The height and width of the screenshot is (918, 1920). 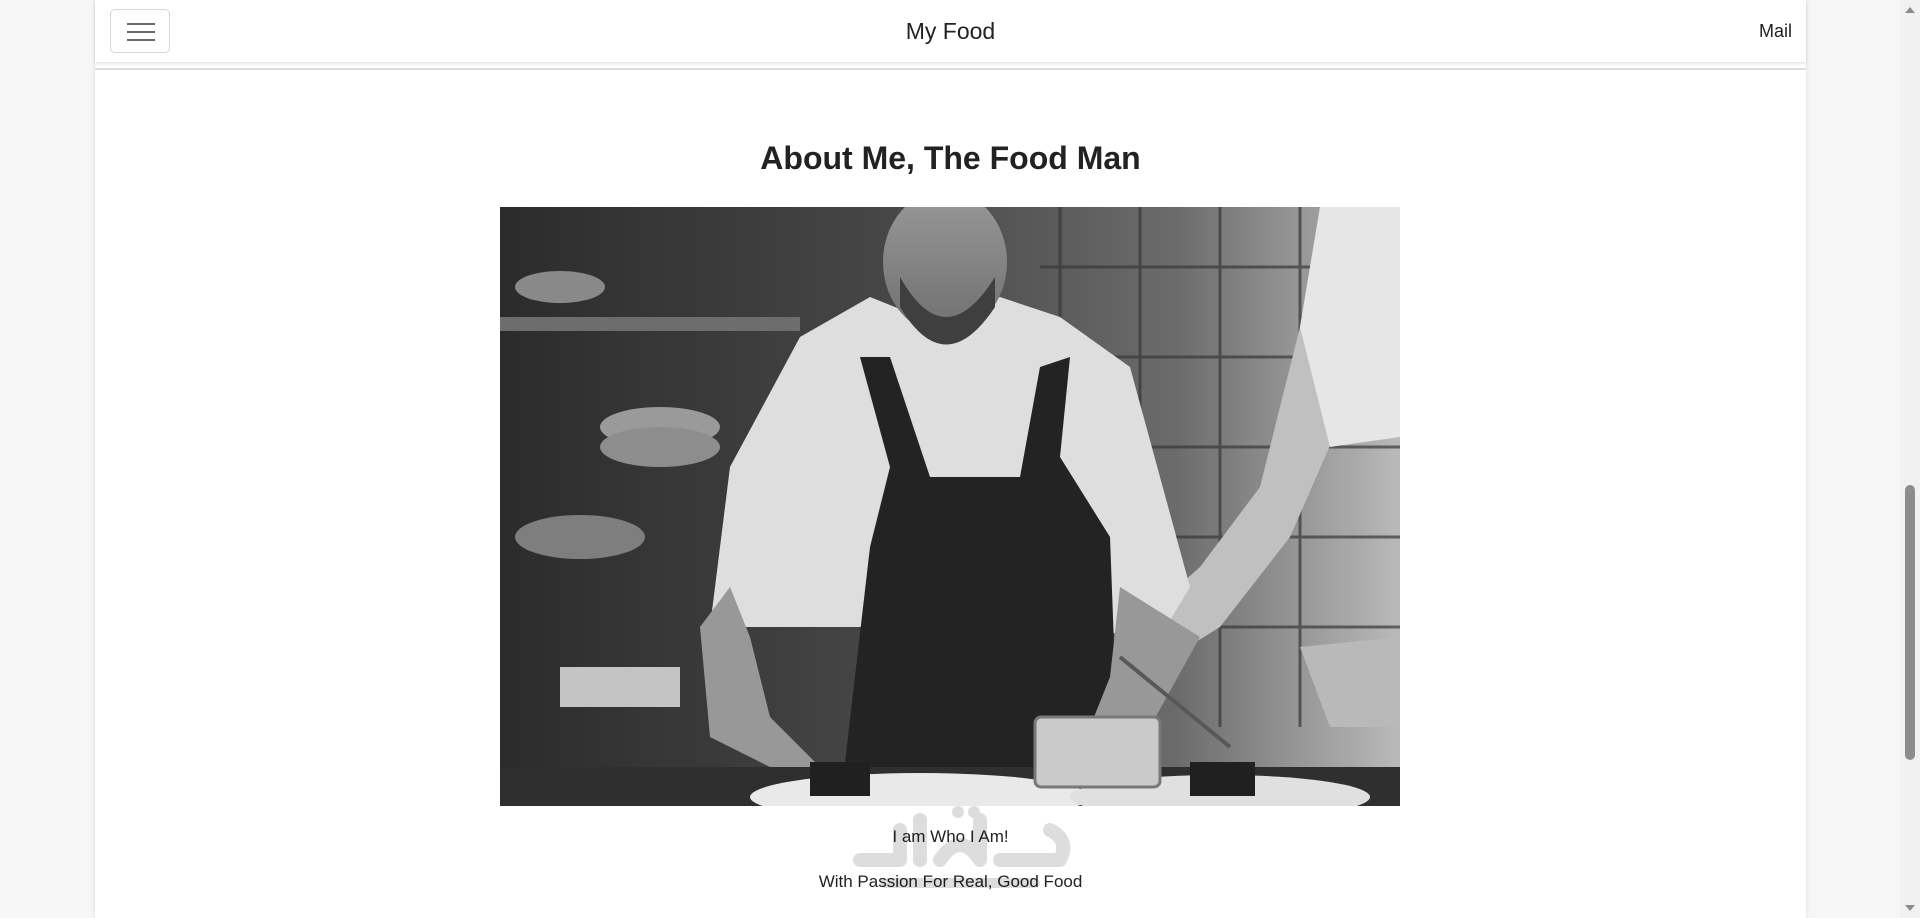 What do you see at coordinates (1910, 459) in the screenshot?
I see `vertical-scrollbar` at bounding box center [1910, 459].